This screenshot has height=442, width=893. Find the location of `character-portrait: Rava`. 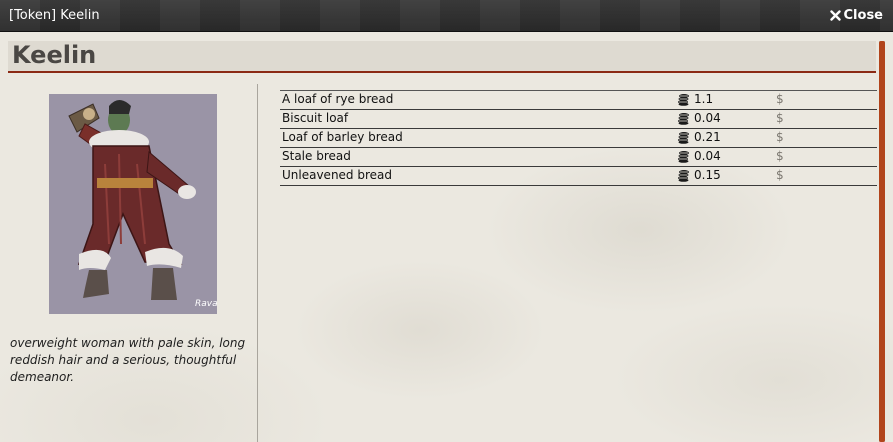

character-portrait: Rava is located at coordinates (133, 204).